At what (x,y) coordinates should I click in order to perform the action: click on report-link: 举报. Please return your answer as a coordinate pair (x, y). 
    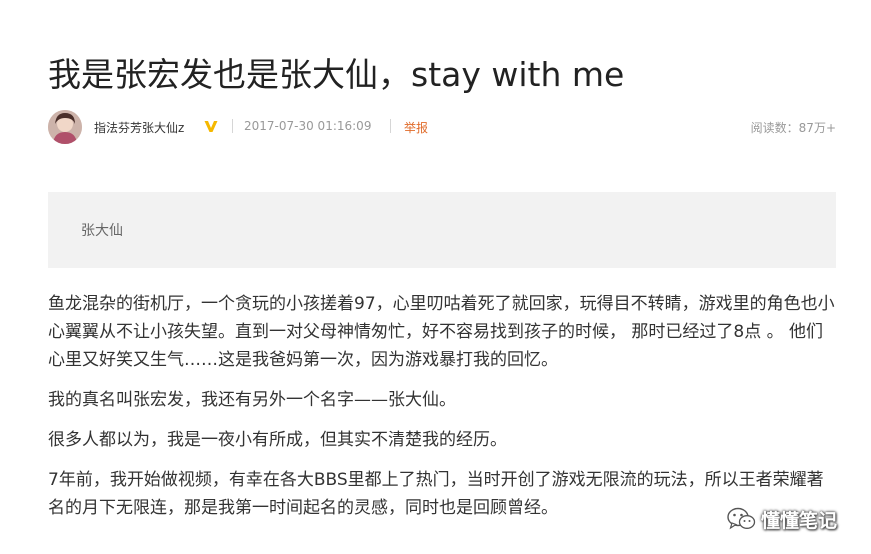
    Looking at the image, I should click on (416, 127).